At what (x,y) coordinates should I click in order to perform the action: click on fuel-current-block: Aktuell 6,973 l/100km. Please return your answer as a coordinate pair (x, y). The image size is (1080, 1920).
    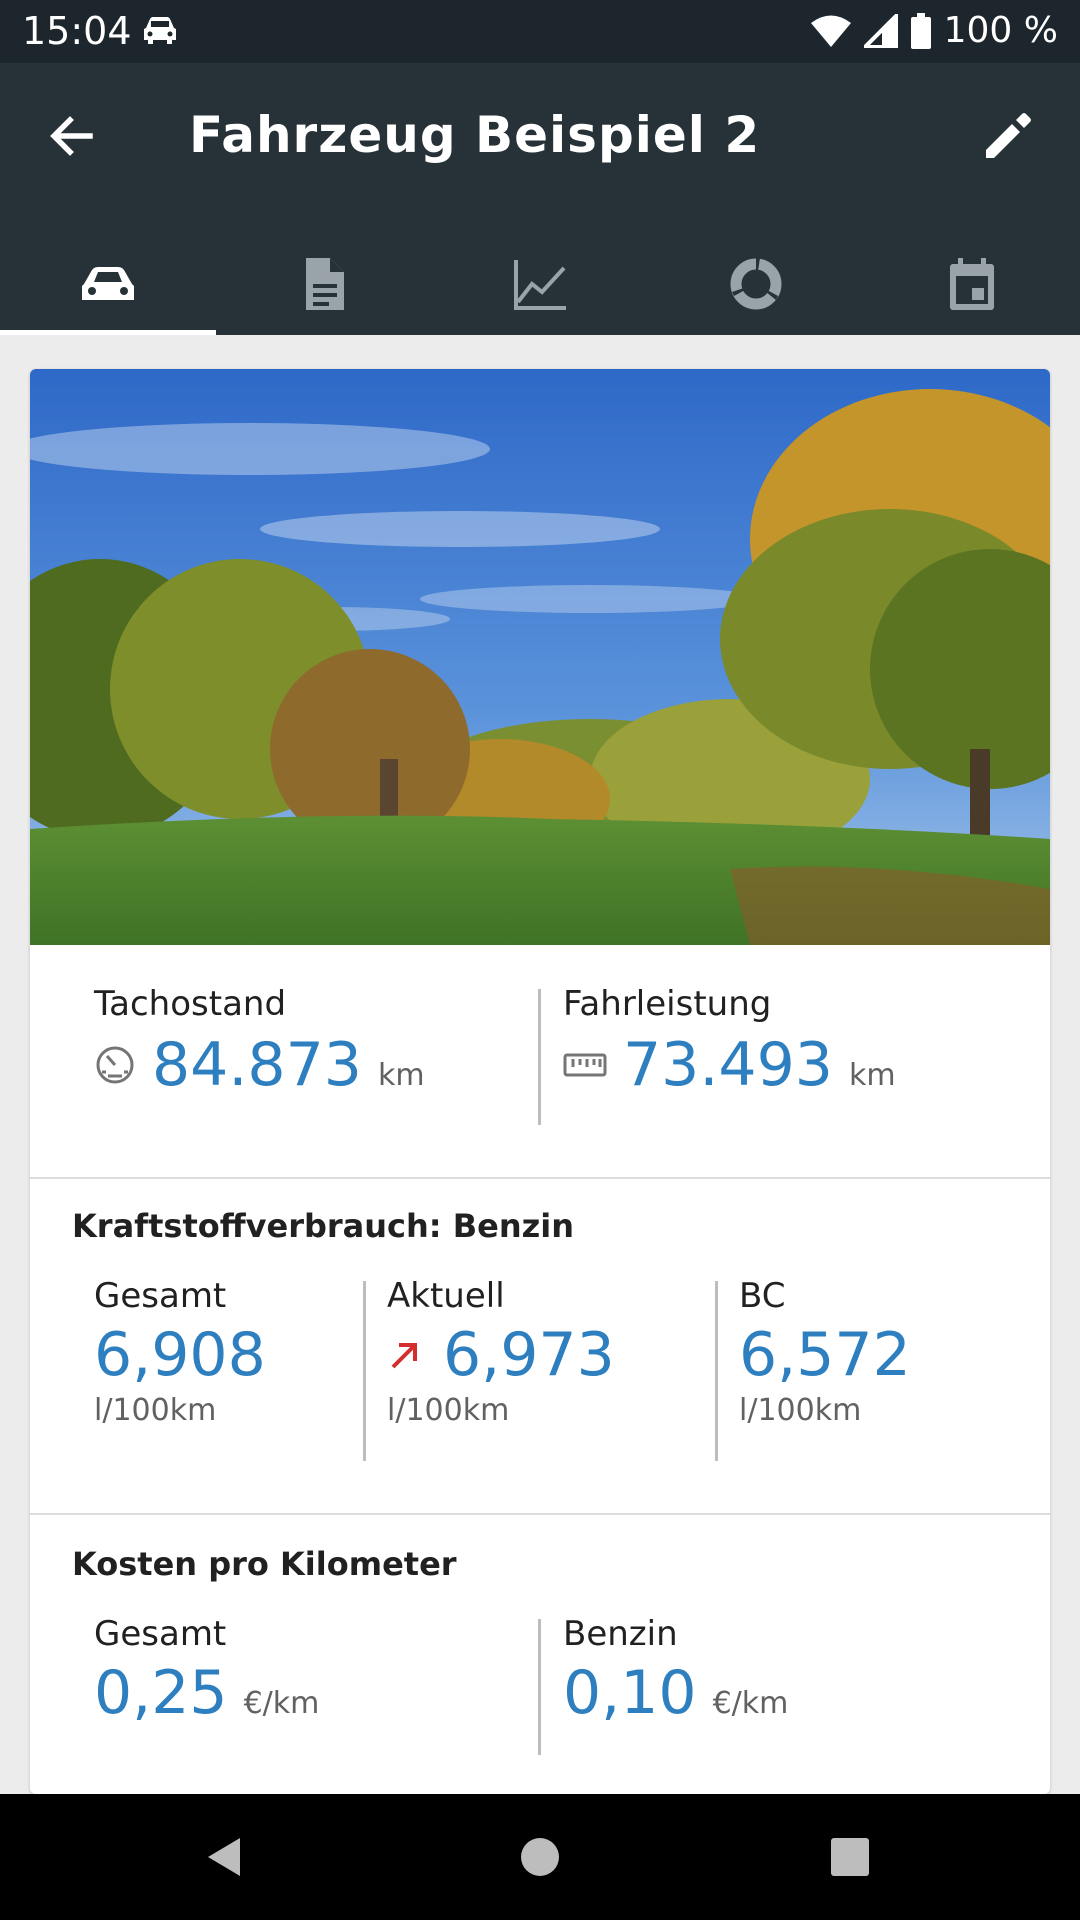
    Looking at the image, I should click on (501, 1353).